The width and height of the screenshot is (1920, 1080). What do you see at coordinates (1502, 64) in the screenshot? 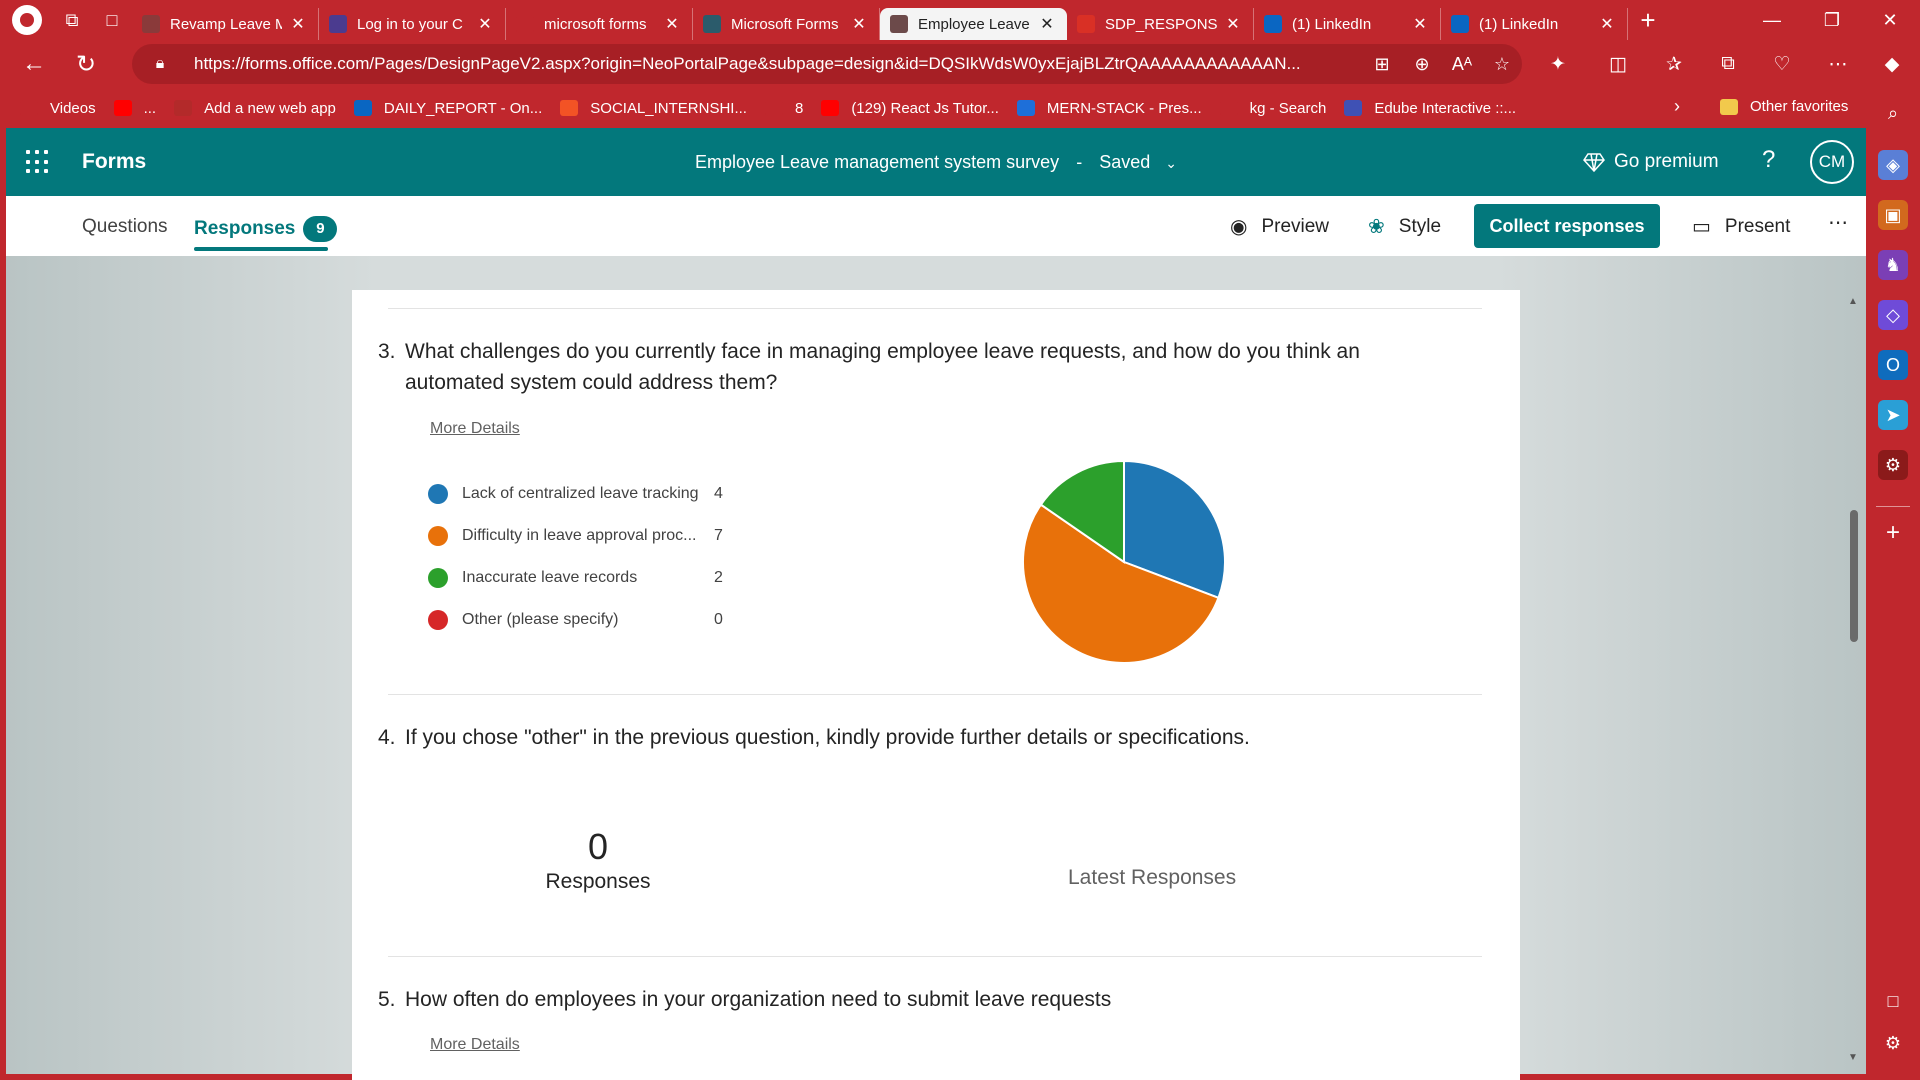
I see `favorite-star-icon: ☆` at bounding box center [1502, 64].